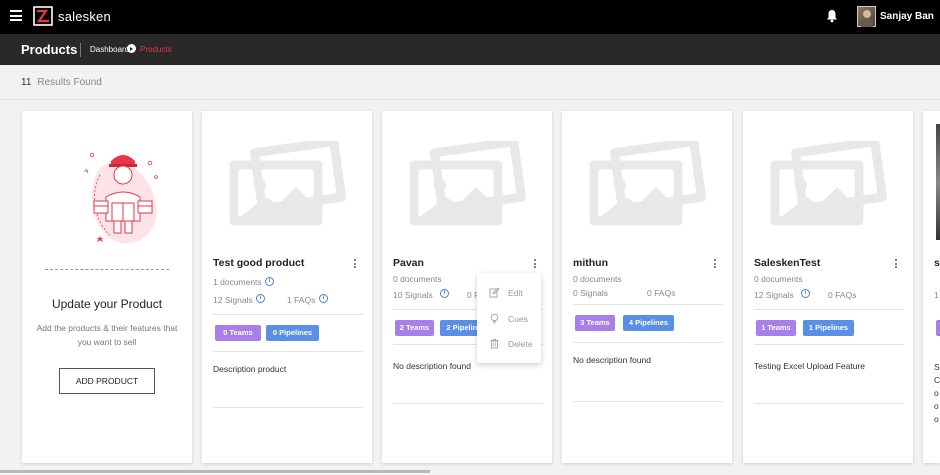 This screenshot has height=475, width=940. Describe the element at coordinates (590, 263) in the screenshot. I see `product-name: mithun` at that location.